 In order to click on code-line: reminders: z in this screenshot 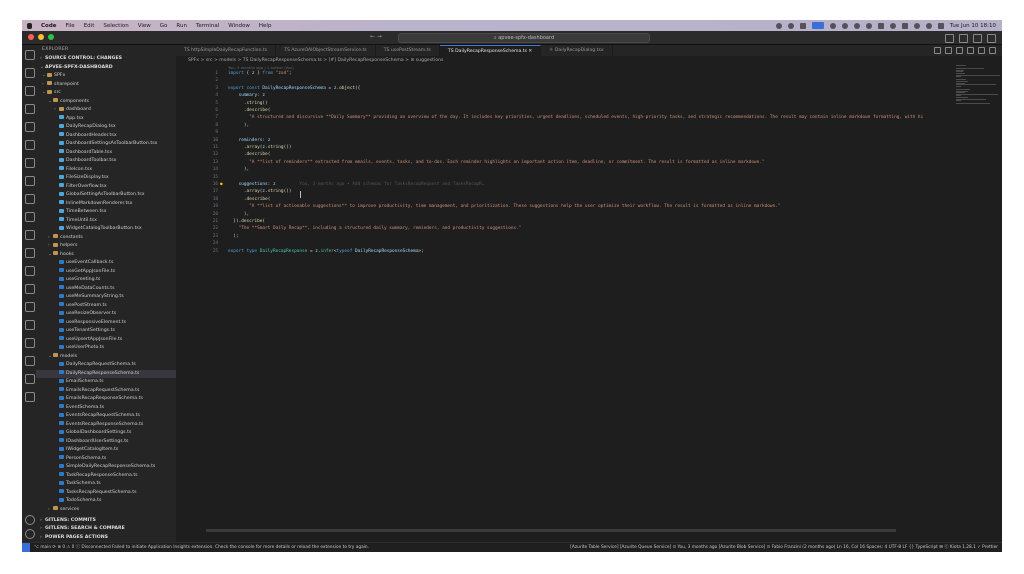, I will do `click(249, 140)`.